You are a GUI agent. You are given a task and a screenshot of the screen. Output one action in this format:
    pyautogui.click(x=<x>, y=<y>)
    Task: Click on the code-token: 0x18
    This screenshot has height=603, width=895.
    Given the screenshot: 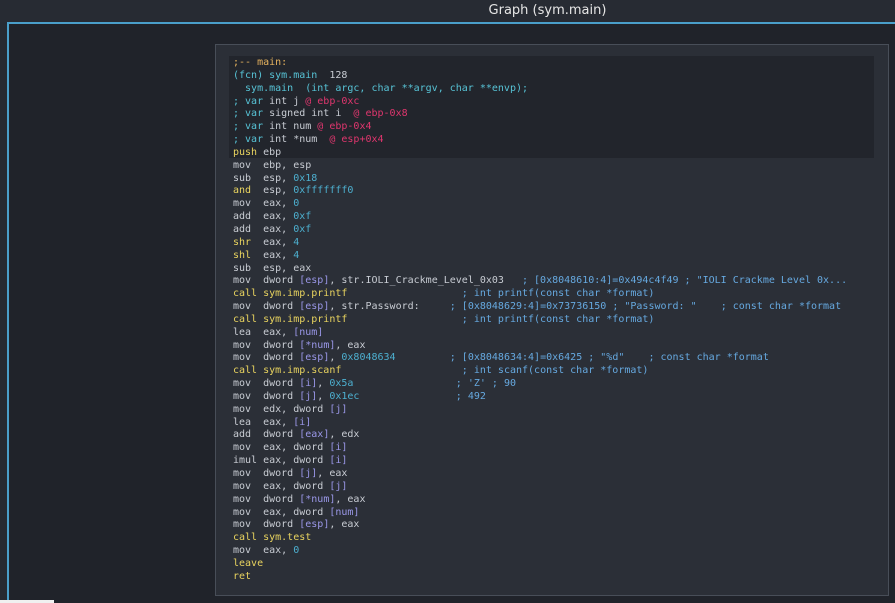 What is the action you would take?
    pyautogui.click(x=305, y=178)
    